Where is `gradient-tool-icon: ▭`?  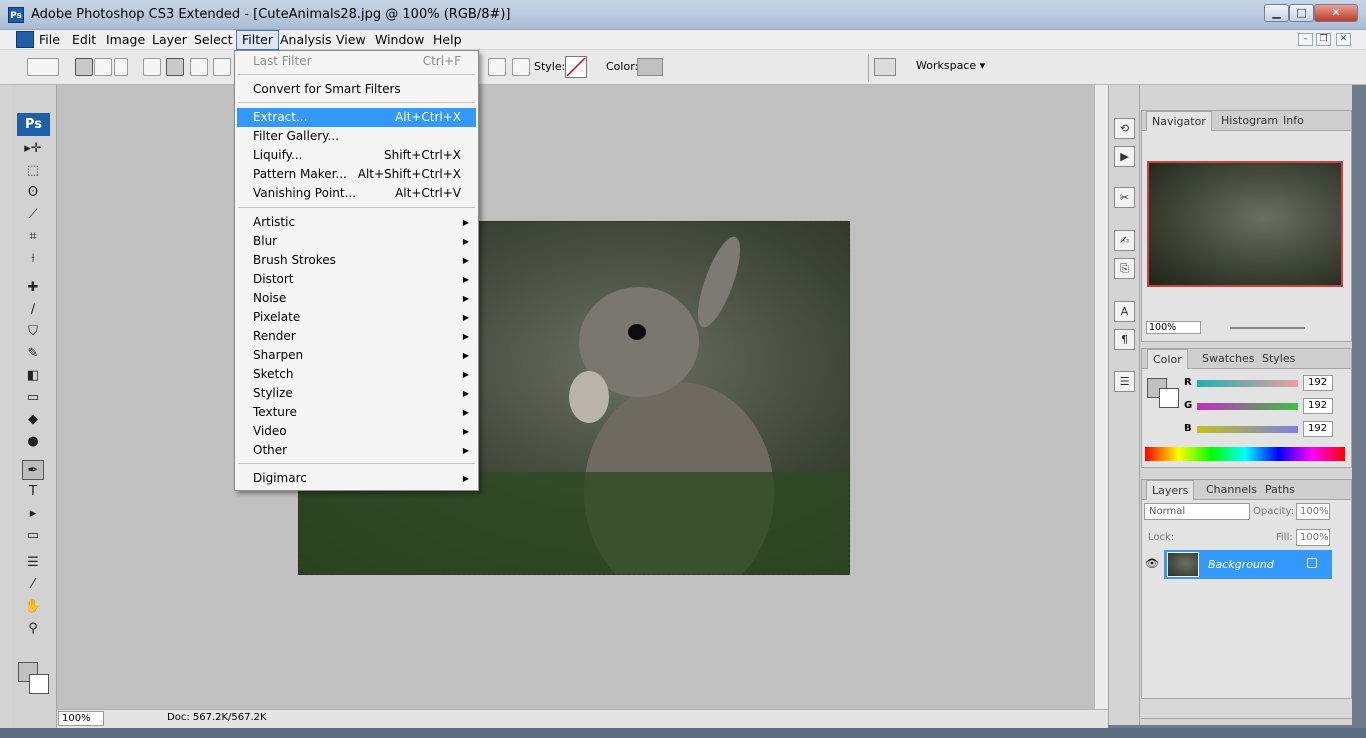
gradient-tool-icon: ▭ is located at coordinates (33, 398).